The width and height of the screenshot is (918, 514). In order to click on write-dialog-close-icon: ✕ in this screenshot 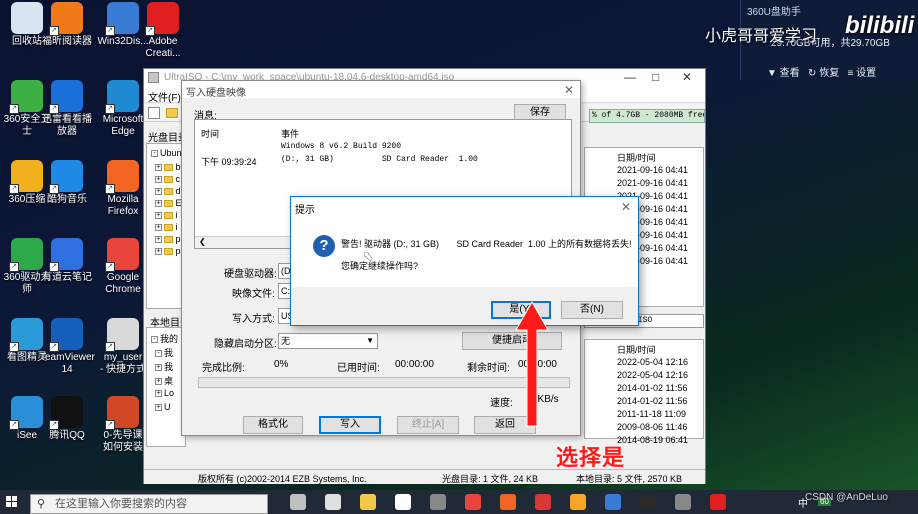, I will do `click(569, 90)`.